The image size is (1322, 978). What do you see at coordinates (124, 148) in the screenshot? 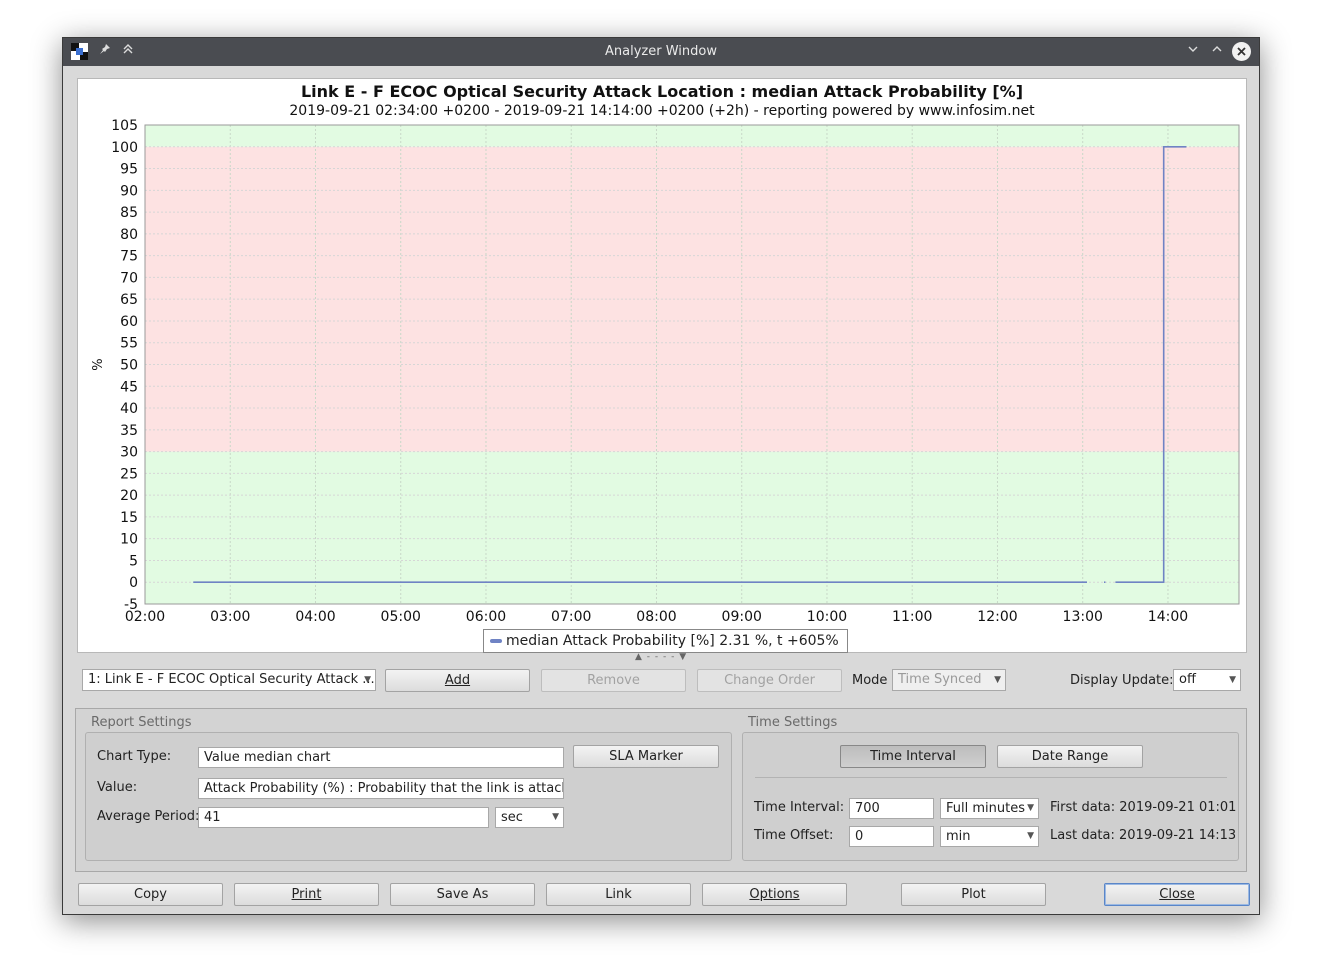
I see `y-tick-label: 100` at bounding box center [124, 148].